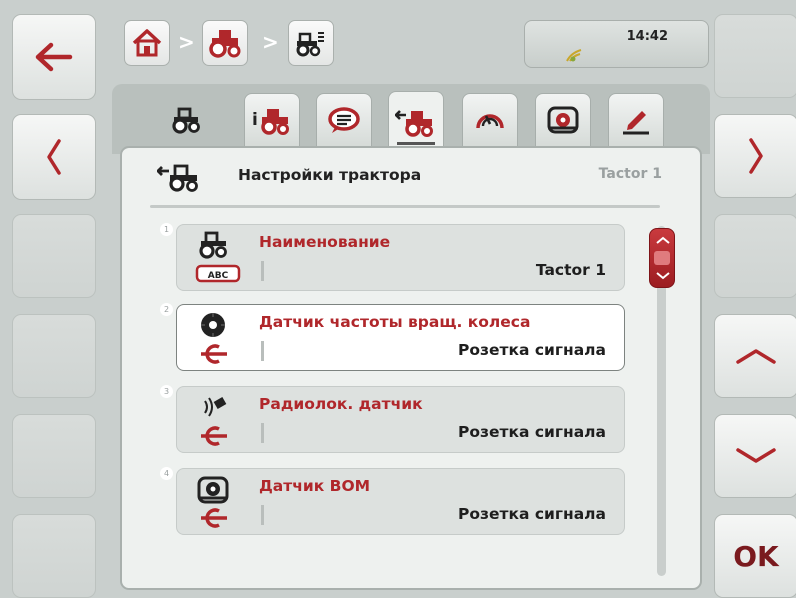  I want to click on ok-label: OK, so click(756, 556).